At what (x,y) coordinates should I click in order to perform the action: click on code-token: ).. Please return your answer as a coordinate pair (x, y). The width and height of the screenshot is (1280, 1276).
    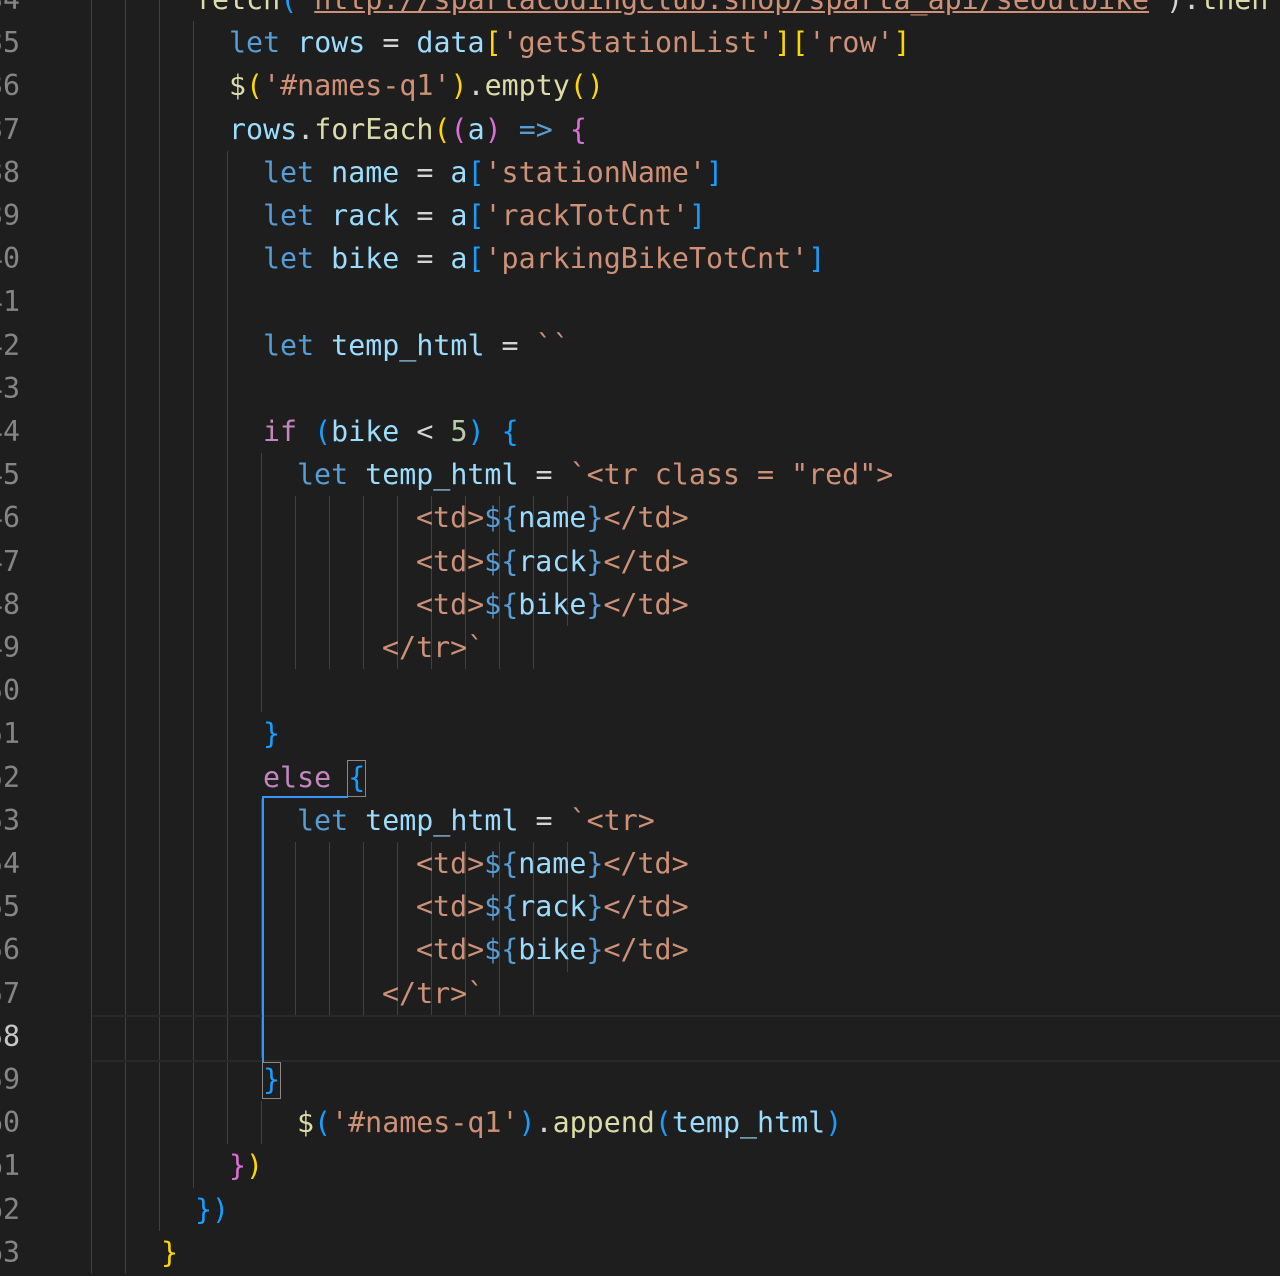
    Looking at the image, I should click on (1183, 8).